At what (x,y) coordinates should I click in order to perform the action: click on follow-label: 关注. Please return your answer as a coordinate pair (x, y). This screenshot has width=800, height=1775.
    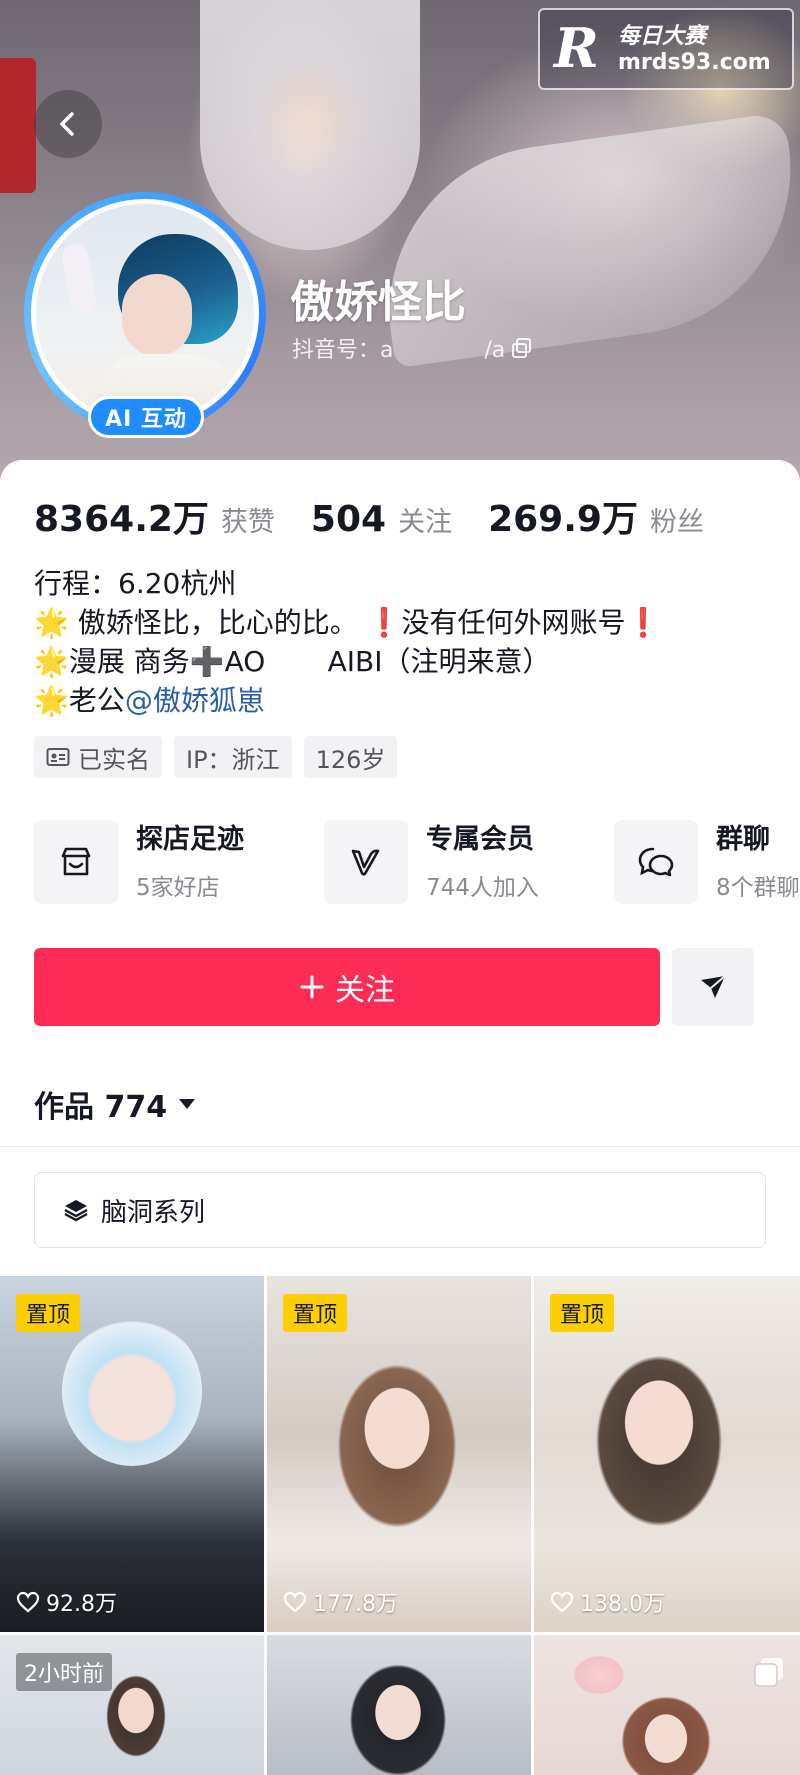
    Looking at the image, I should click on (365, 990).